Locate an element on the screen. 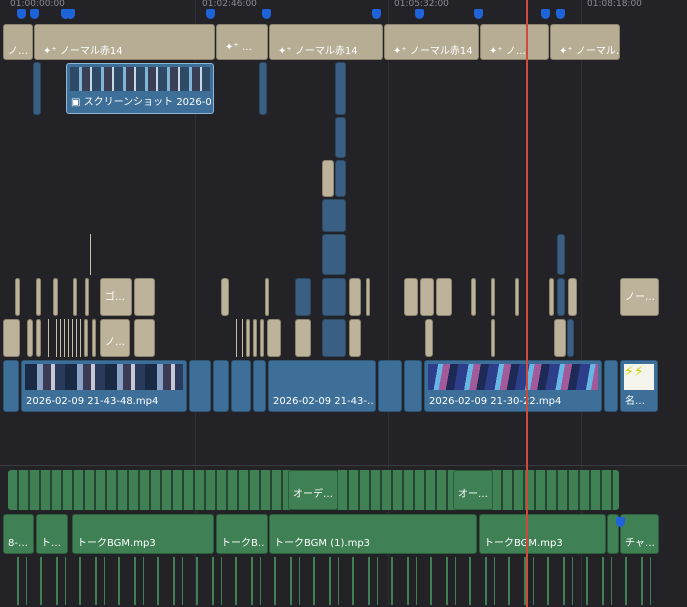 This screenshot has height=607, width=687. audio-clip: トークBGM (1).mp3 is located at coordinates (373, 534).